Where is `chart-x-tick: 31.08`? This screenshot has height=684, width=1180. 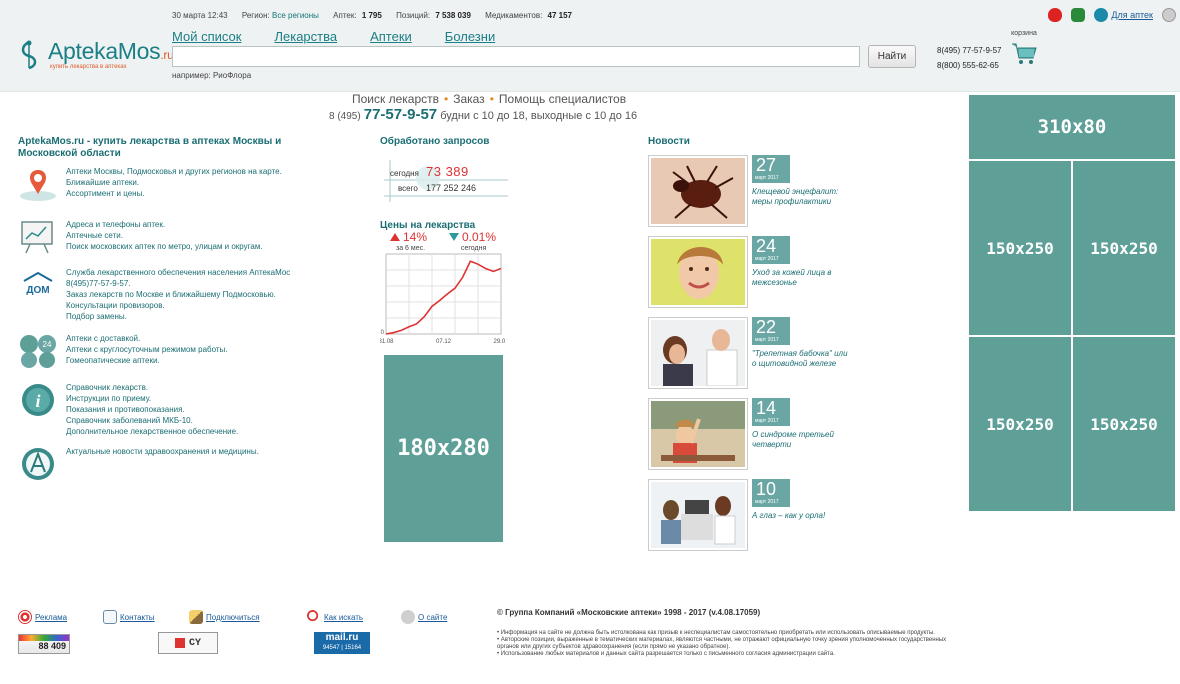
chart-x-tick: 31.08 is located at coordinates (387, 342).